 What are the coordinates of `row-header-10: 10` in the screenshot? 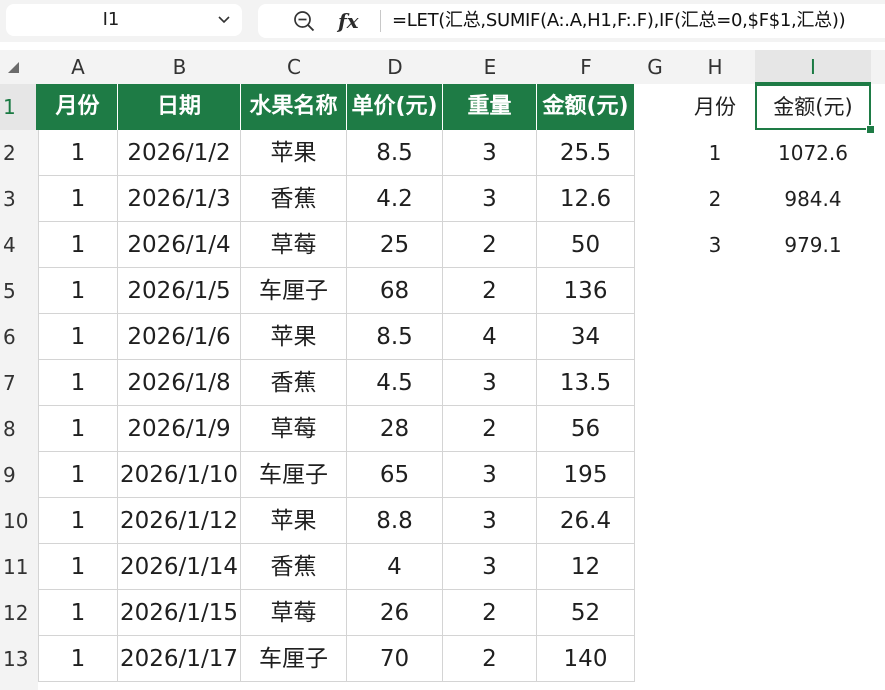 It's located at (19, 521).